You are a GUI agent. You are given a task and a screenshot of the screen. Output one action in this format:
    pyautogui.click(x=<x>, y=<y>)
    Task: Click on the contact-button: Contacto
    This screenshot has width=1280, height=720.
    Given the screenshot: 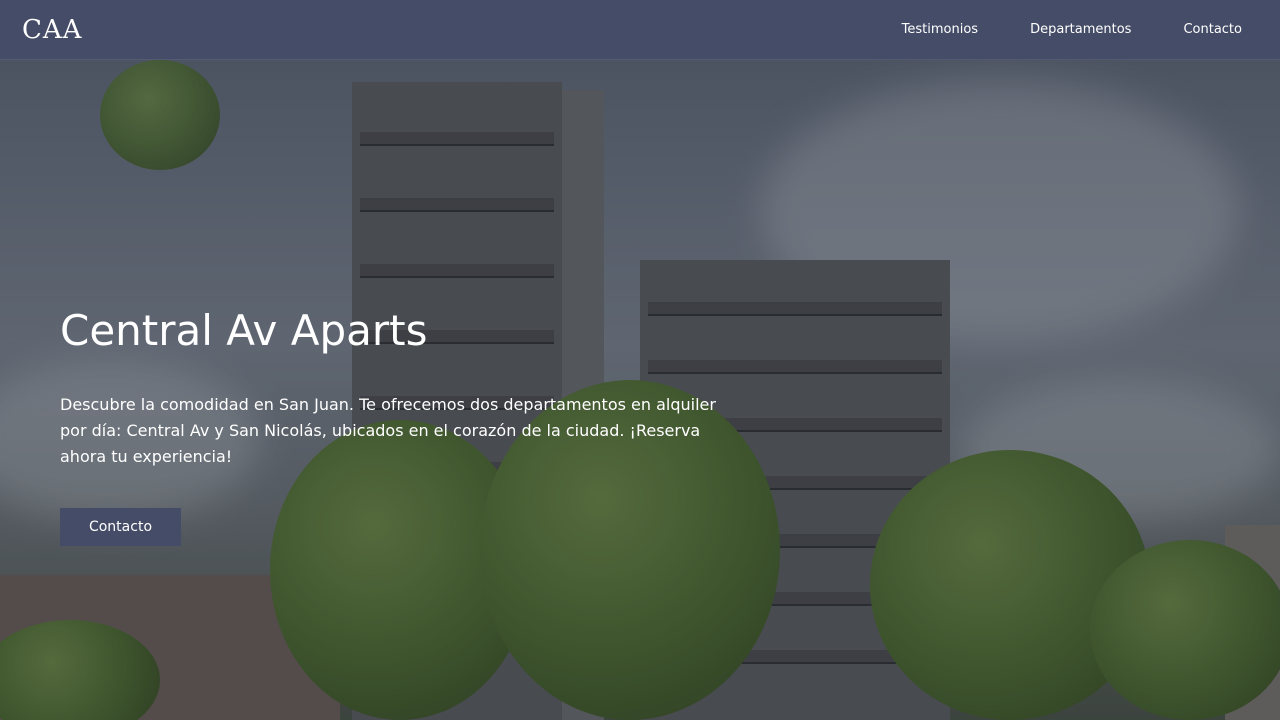 What is the action you would take?
    pyautogui.click(x=120, y=527)
    